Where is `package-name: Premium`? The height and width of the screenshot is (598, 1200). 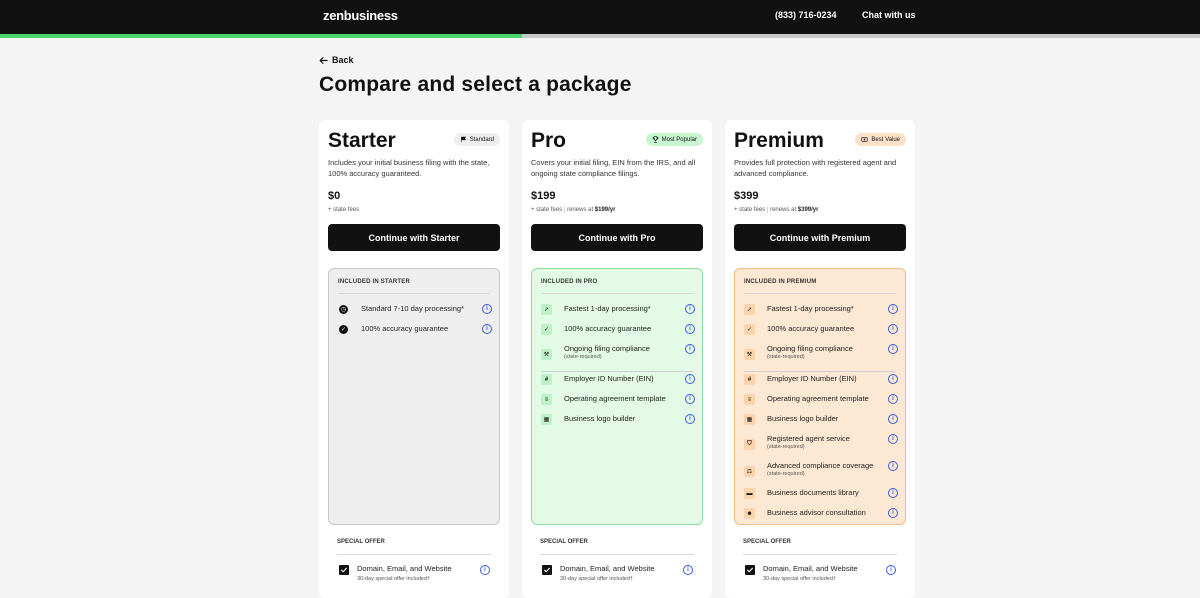
package-name: Premium is located at coordinates (779, 140).